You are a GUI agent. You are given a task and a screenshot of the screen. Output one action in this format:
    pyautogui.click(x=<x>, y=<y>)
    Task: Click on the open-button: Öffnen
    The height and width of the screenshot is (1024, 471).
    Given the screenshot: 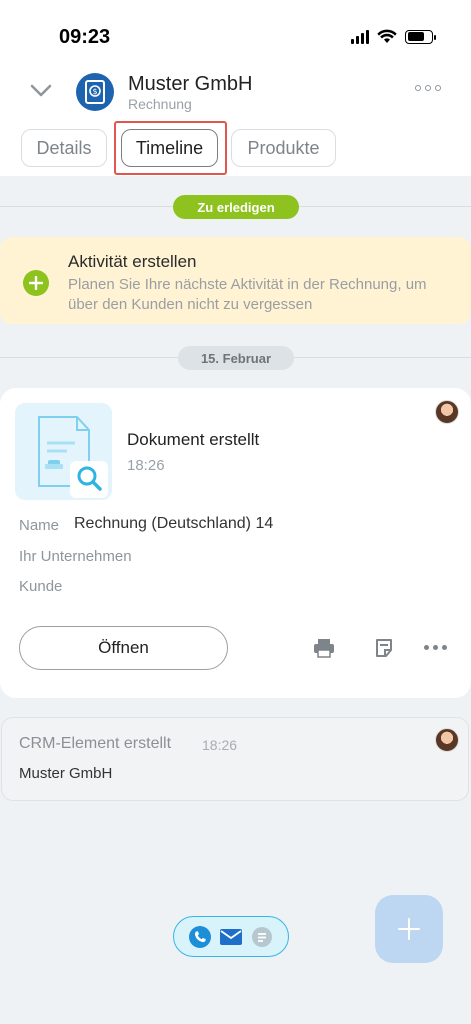 What is the action you would take?
    pyautogui.click(x=123, y=648)
    